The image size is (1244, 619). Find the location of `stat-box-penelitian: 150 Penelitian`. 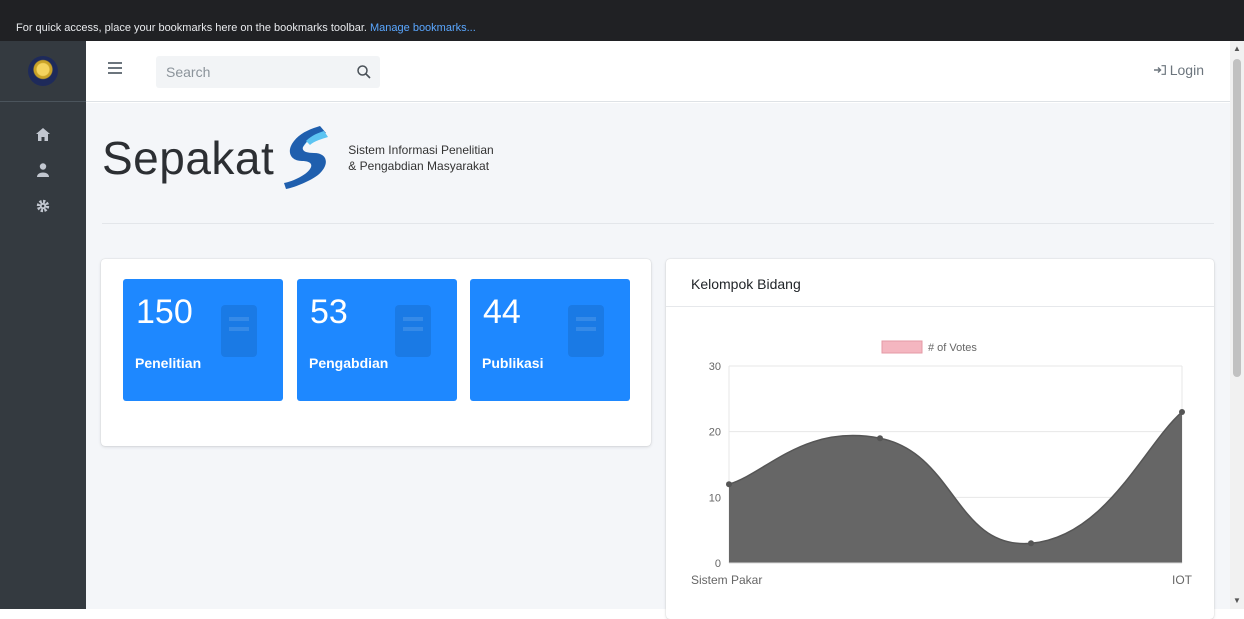

stat-box-penelitian: 150 Penelitian is located at coordinates (203, 340).